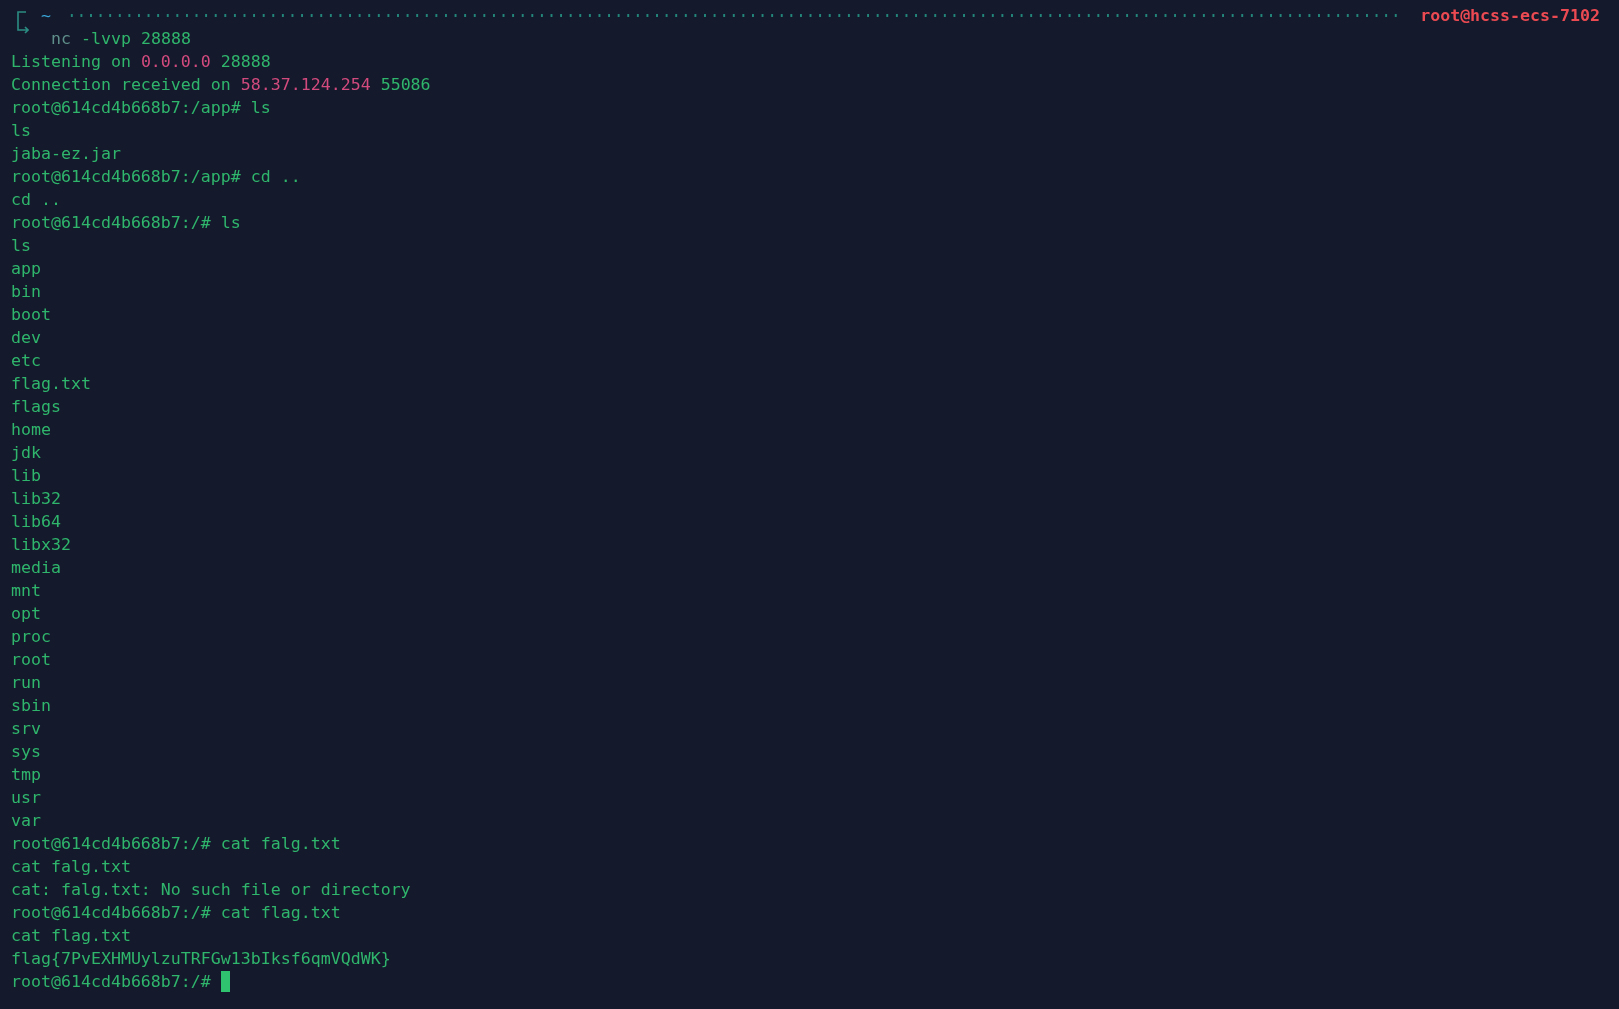  What do you see at coordinates (1510, 15) in the screenshot?
I see `prompt-host: root@hcss-ecs-7102` at bounding box center [1510, 15].